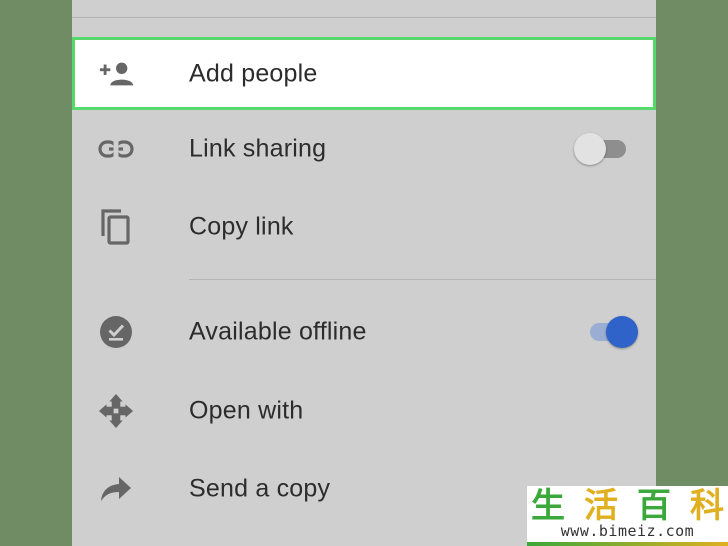  Describe the element at coordinates (116, 332) in the screenshot. I see `offline-check-icon` at that location.